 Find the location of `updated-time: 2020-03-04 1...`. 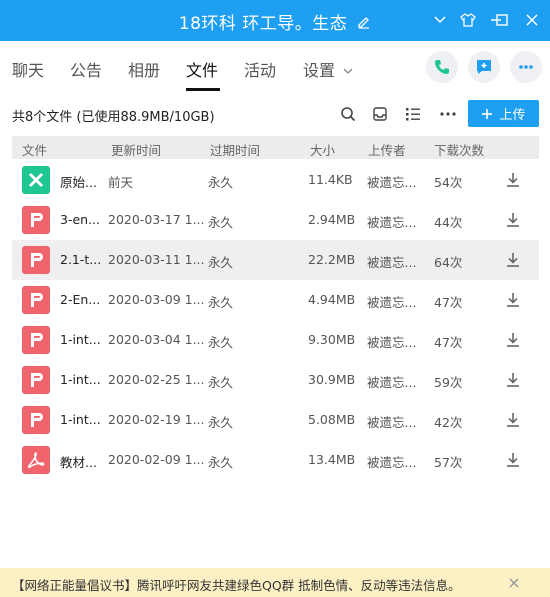

updated-time: 2020-03-04 1... is located at coordinates (156, 339).